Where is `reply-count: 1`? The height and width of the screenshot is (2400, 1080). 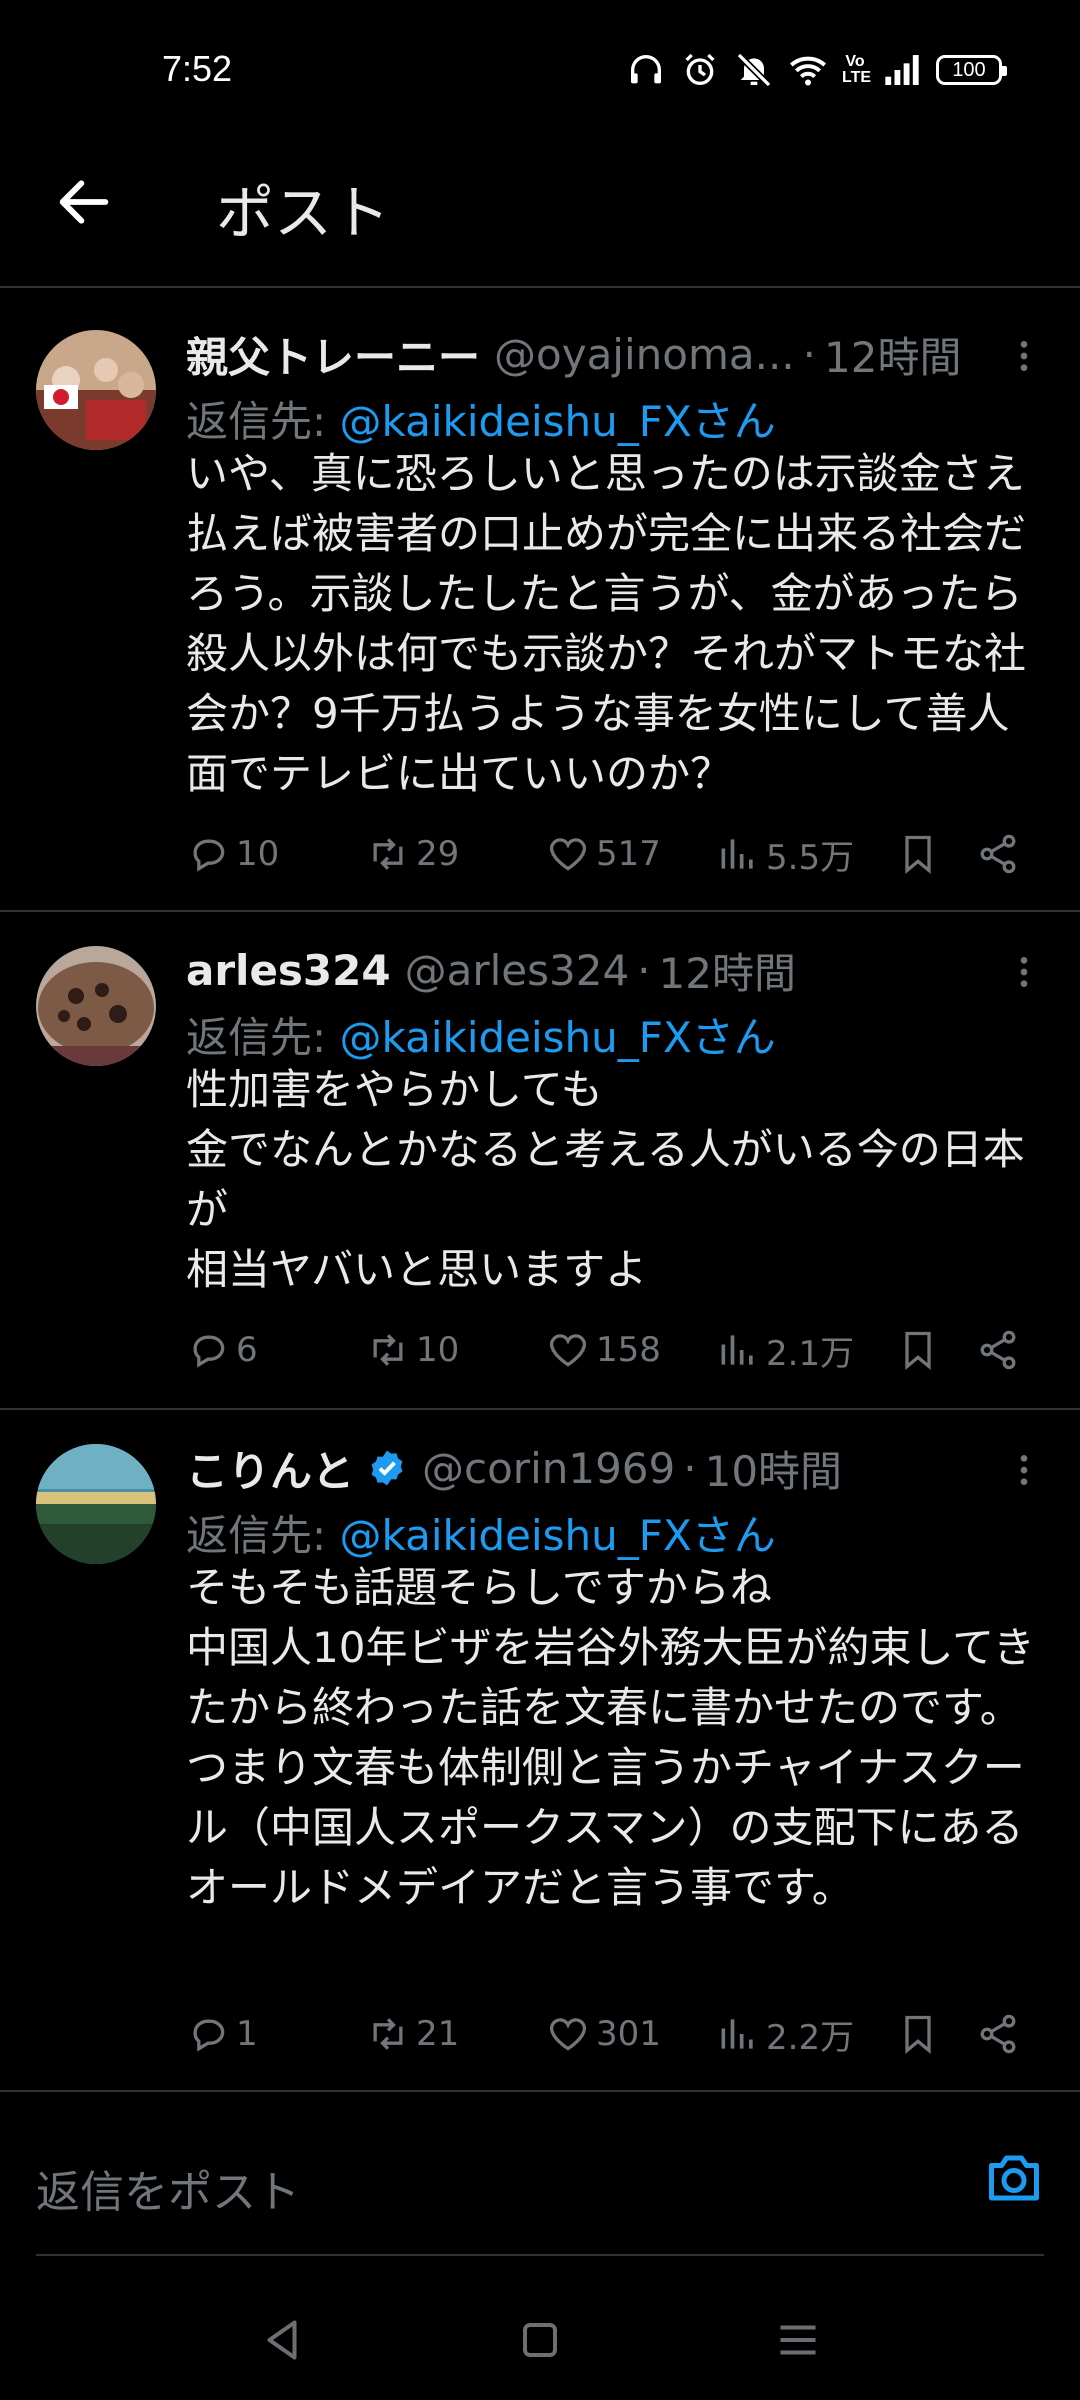
reply-count: 1 is located at coordinates (247, 2034).